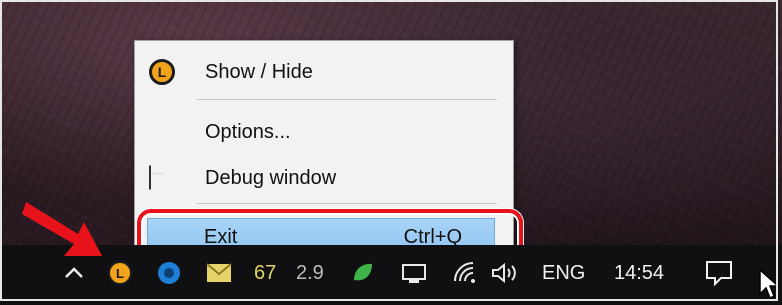 This screenshot has width=782, height=305. What do you see at coordinates (324, 72) in the screenshot?
I see `menu-item-show-hide: L Show / Hide` at bounding box center [324, 72].